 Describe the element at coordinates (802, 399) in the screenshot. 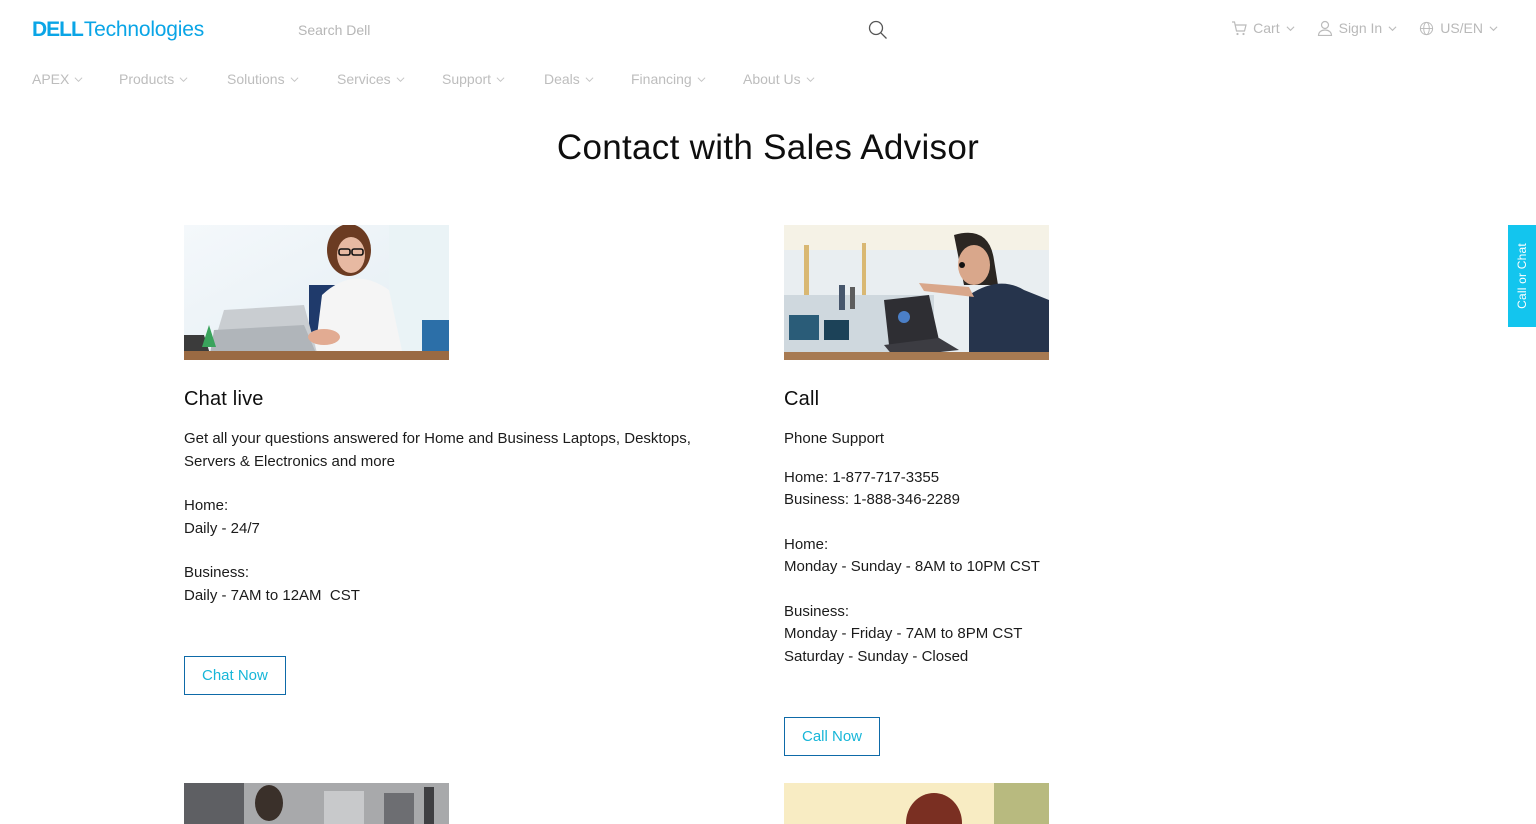

I see `call-heading: Call` at that location.